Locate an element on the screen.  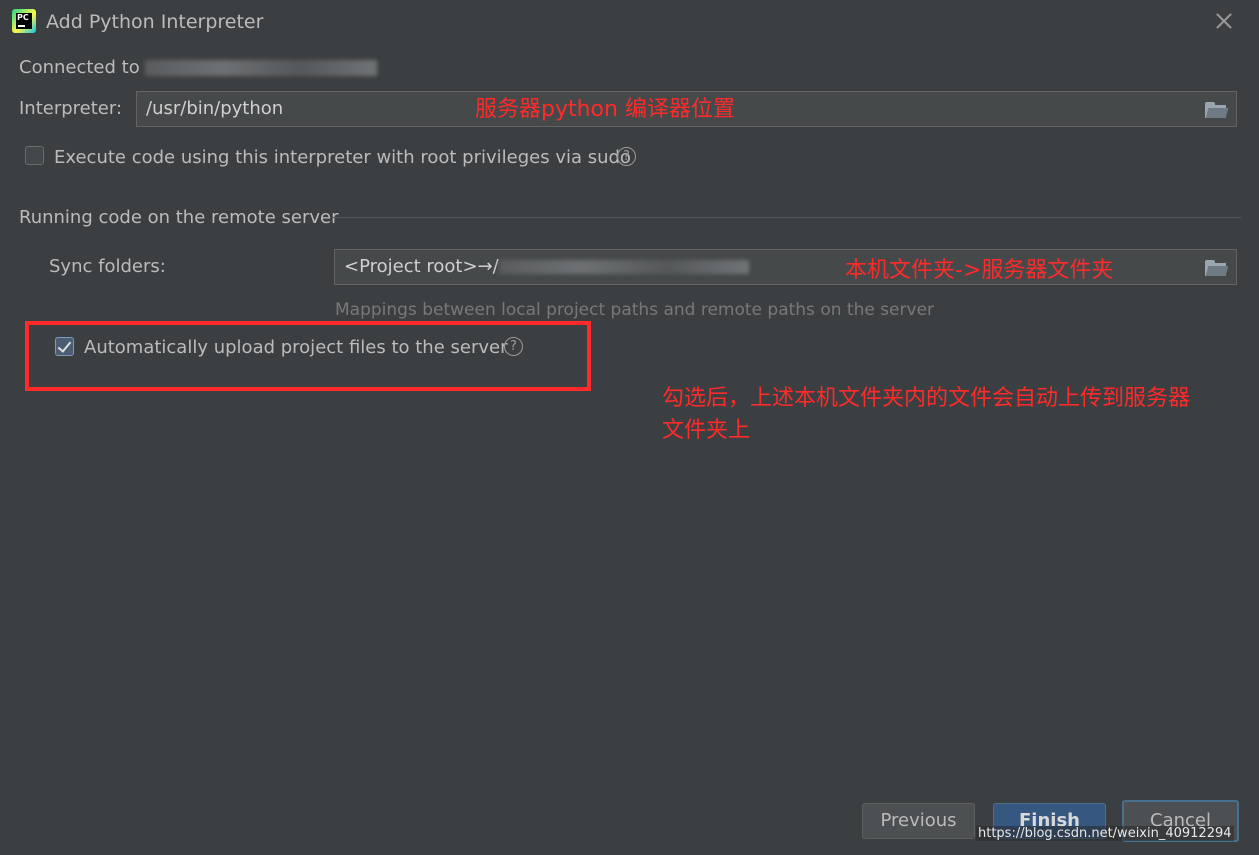
sync-folders-label: Sync folders: is located at coordinates (107, 266).